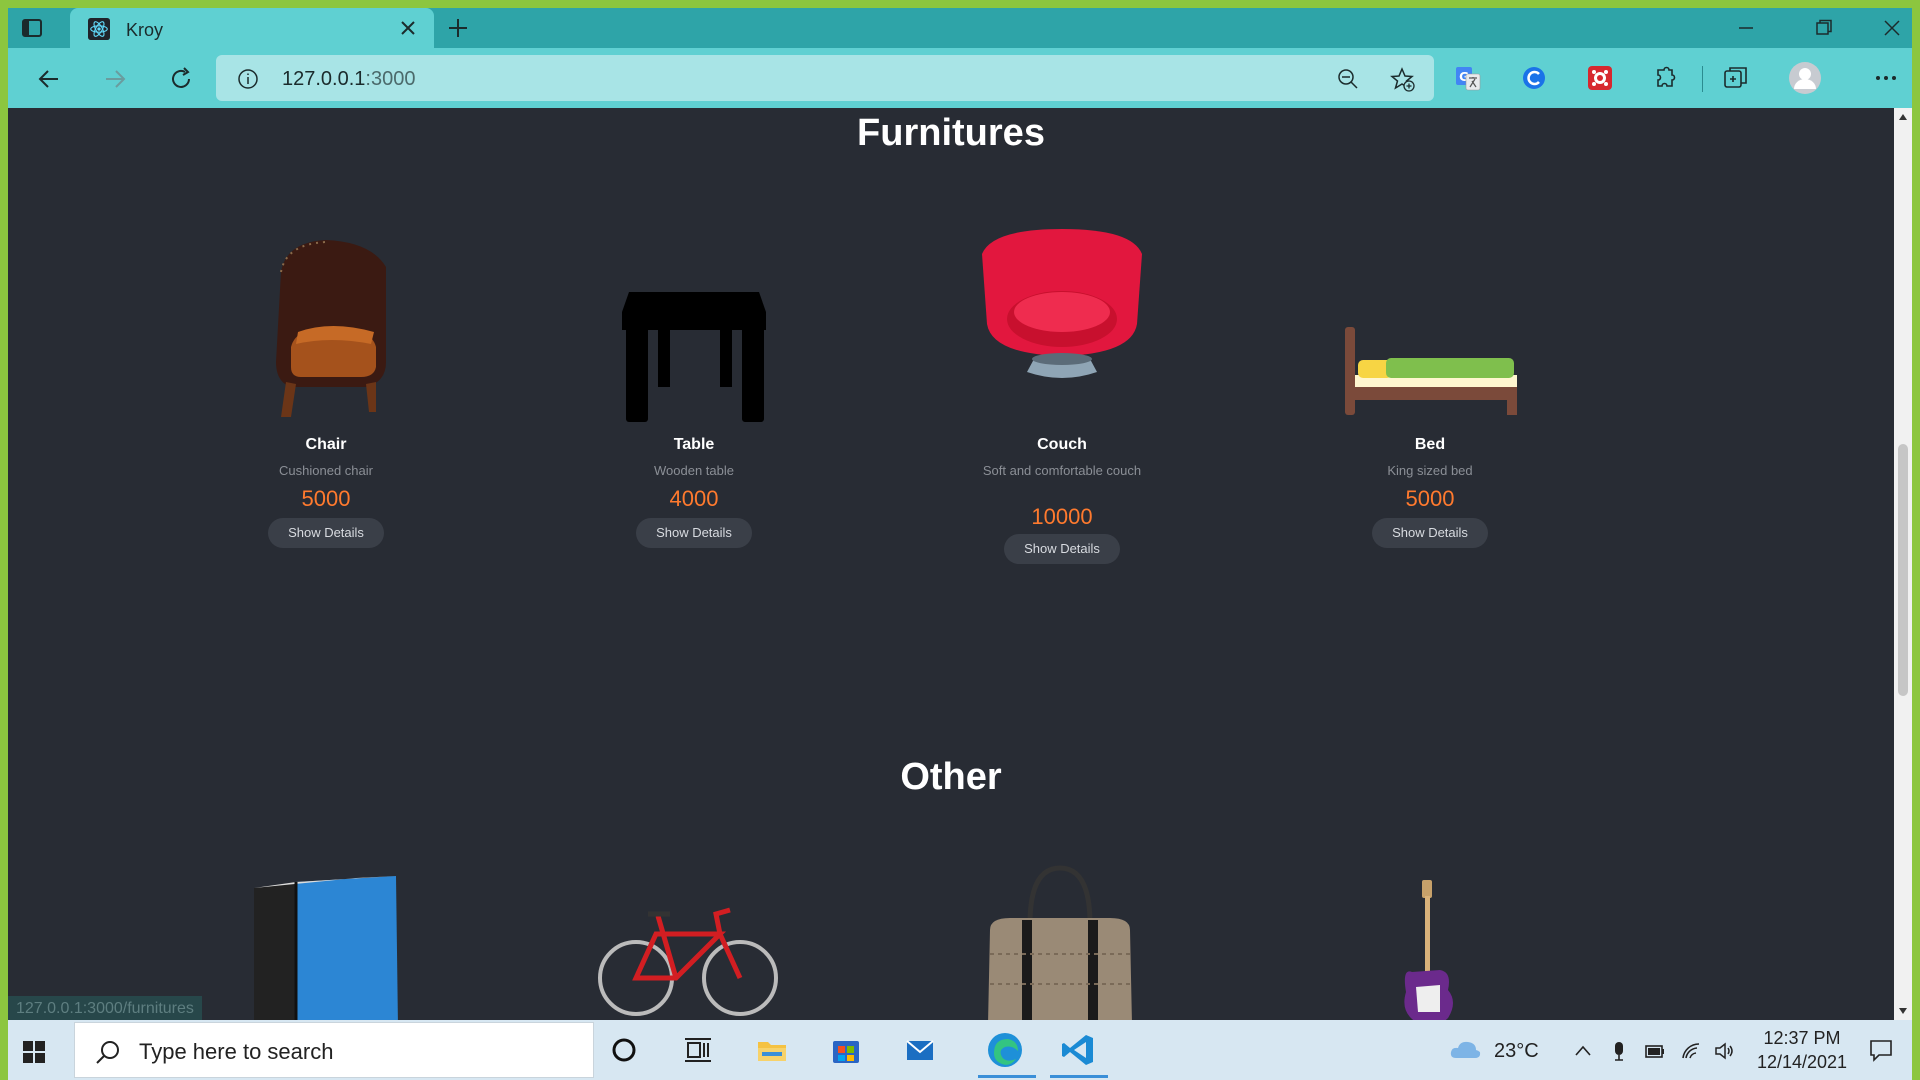 This screenshot has width=1920, height=1080. I want to click on address-text: 127.0.0.1:3000, so click(348, 79).